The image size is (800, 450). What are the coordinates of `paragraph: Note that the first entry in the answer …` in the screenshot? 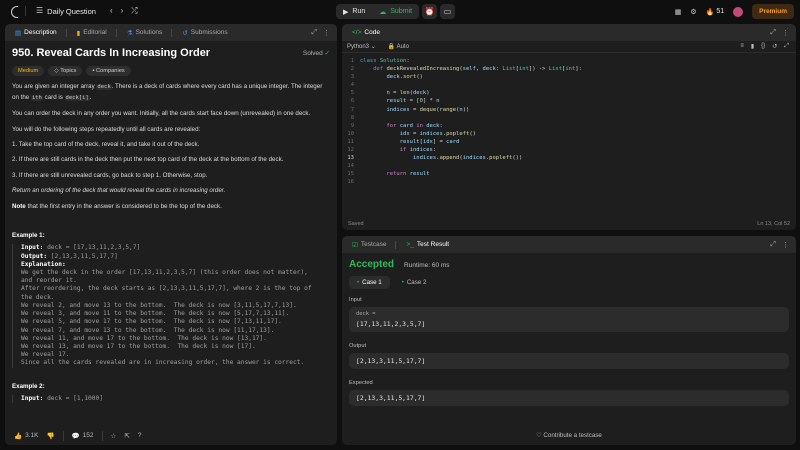 It's located at (117, 206).